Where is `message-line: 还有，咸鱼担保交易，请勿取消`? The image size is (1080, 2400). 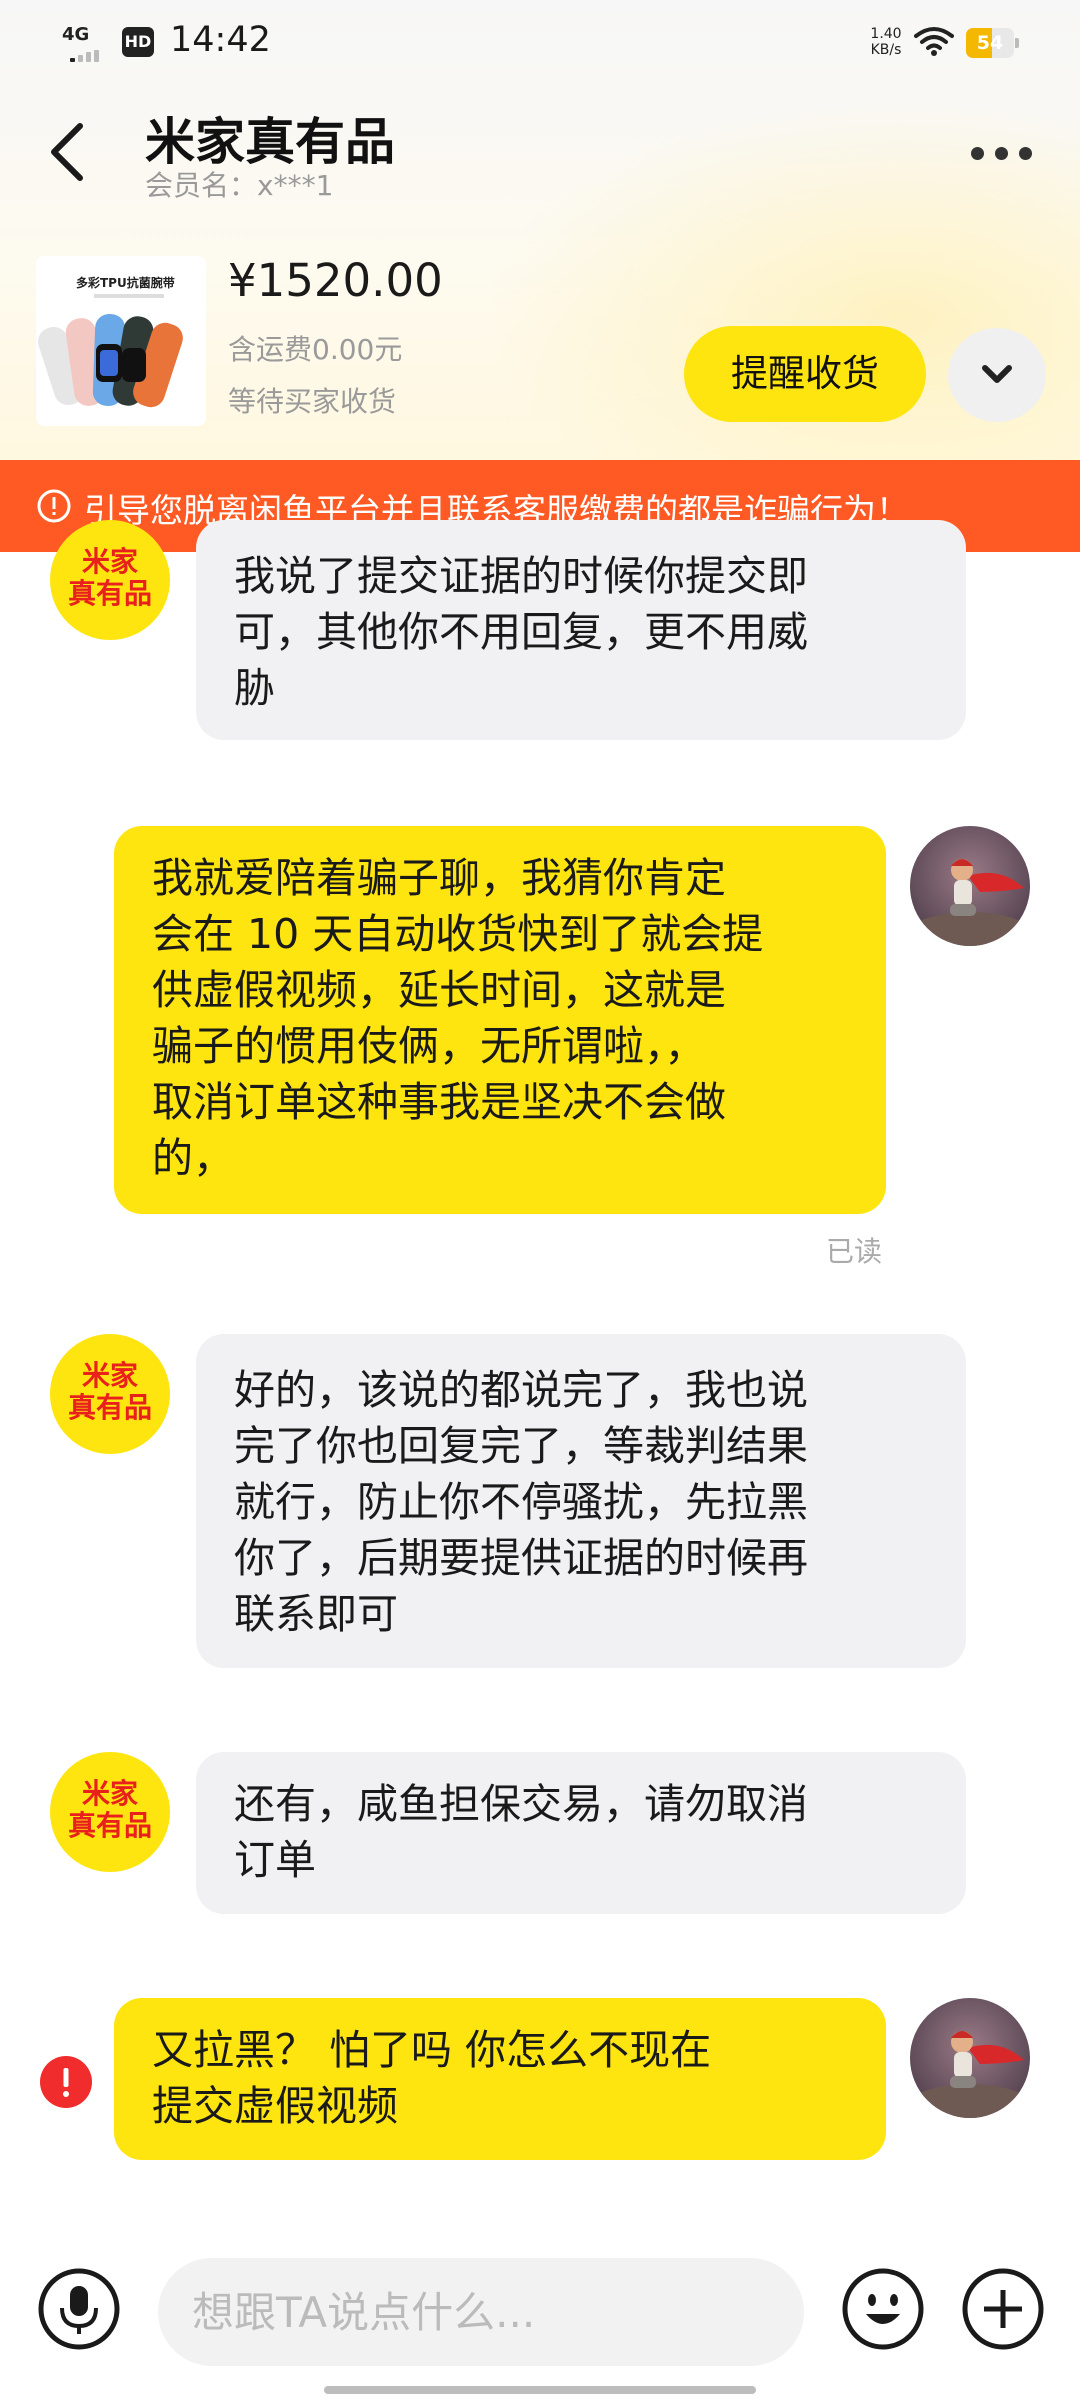 message-line: 还有，咸鱼担保交易，请勿取消 is located at coordinates (521, 1804).